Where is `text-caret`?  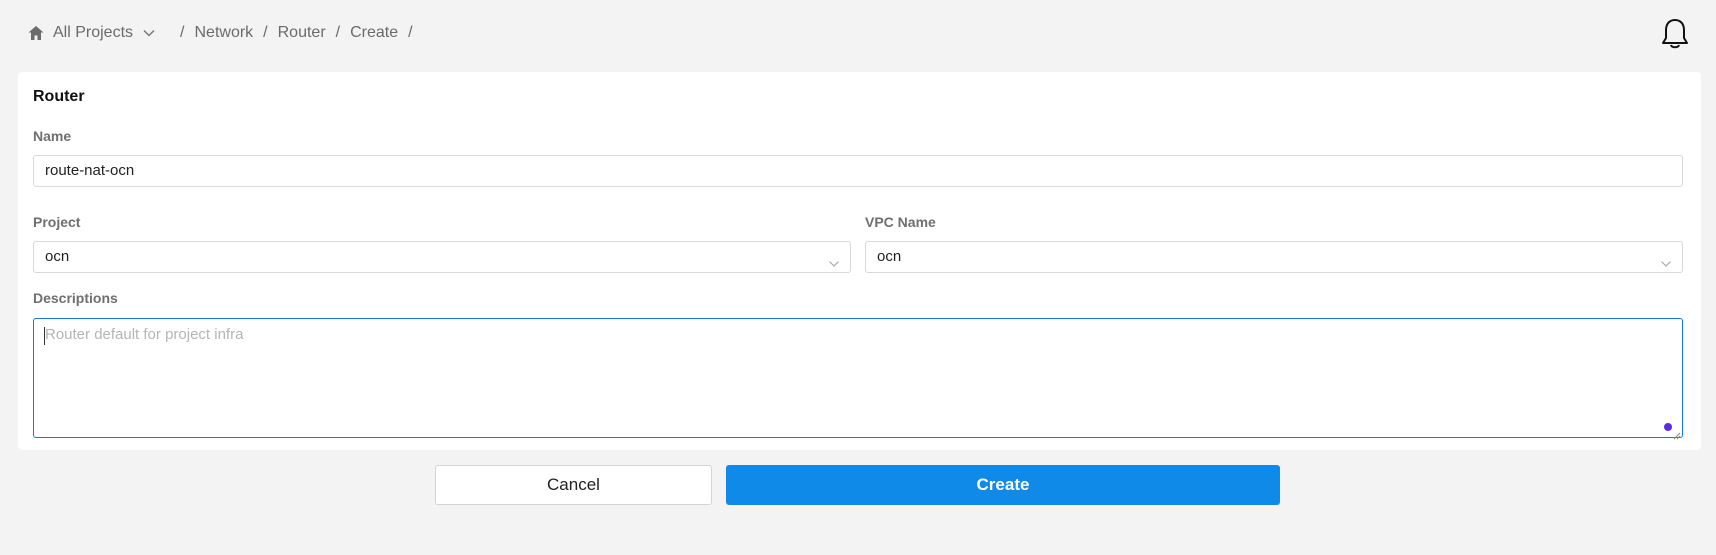 text-caret is located at coordinates (44, 336).